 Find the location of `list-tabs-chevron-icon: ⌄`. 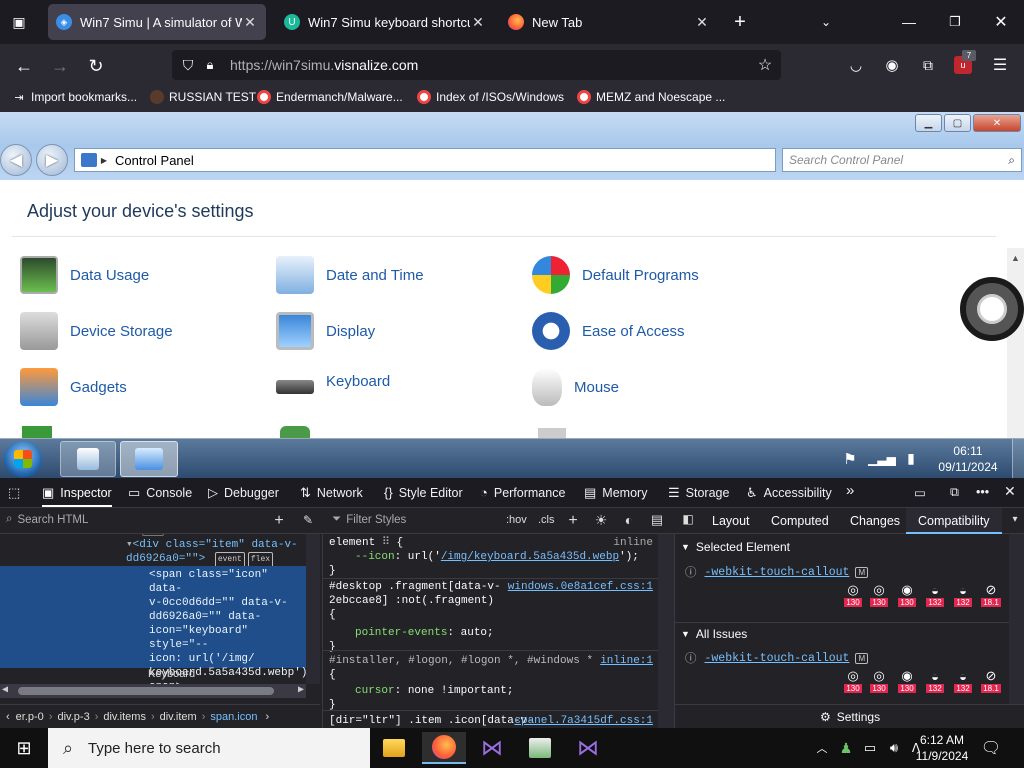

list-tabs-chevron-icon: ⌄ is located at coordinates (826, 22).